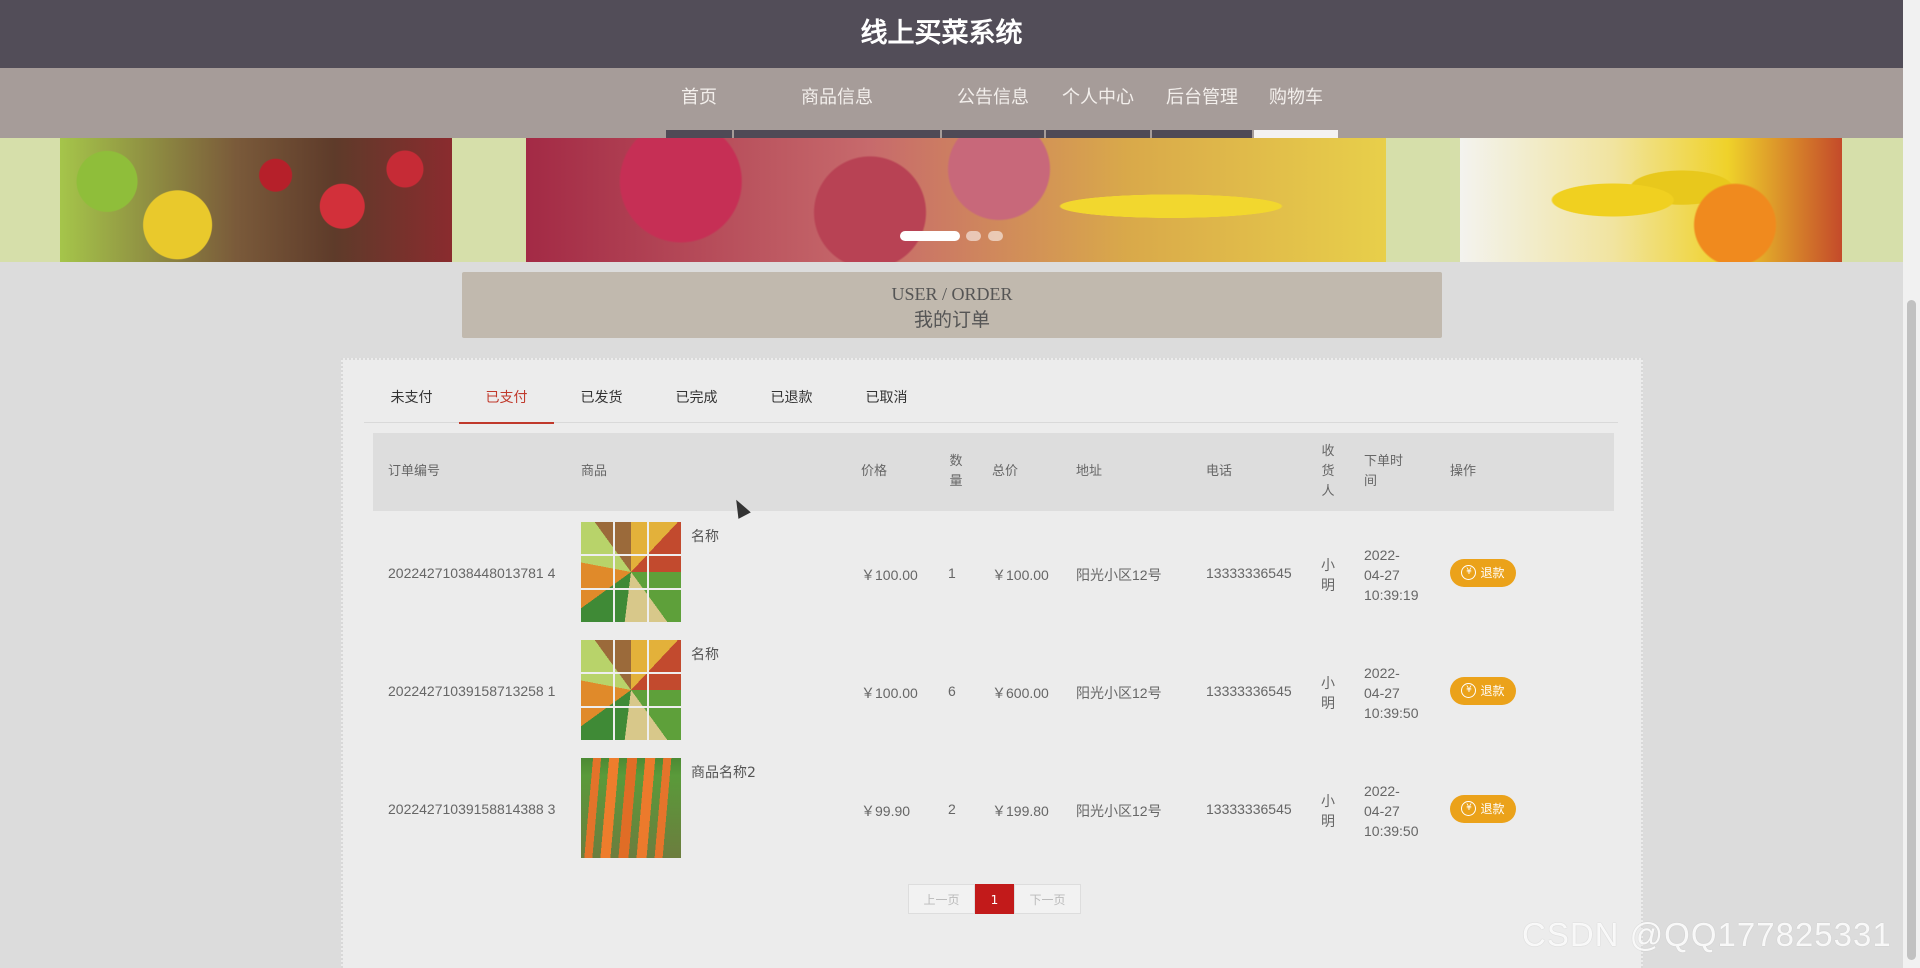 The image size is (1920, 968). Describe the element at coordinates (411, 398) in the screenshot. I see `tab-unpaid: 未支付` at that location.